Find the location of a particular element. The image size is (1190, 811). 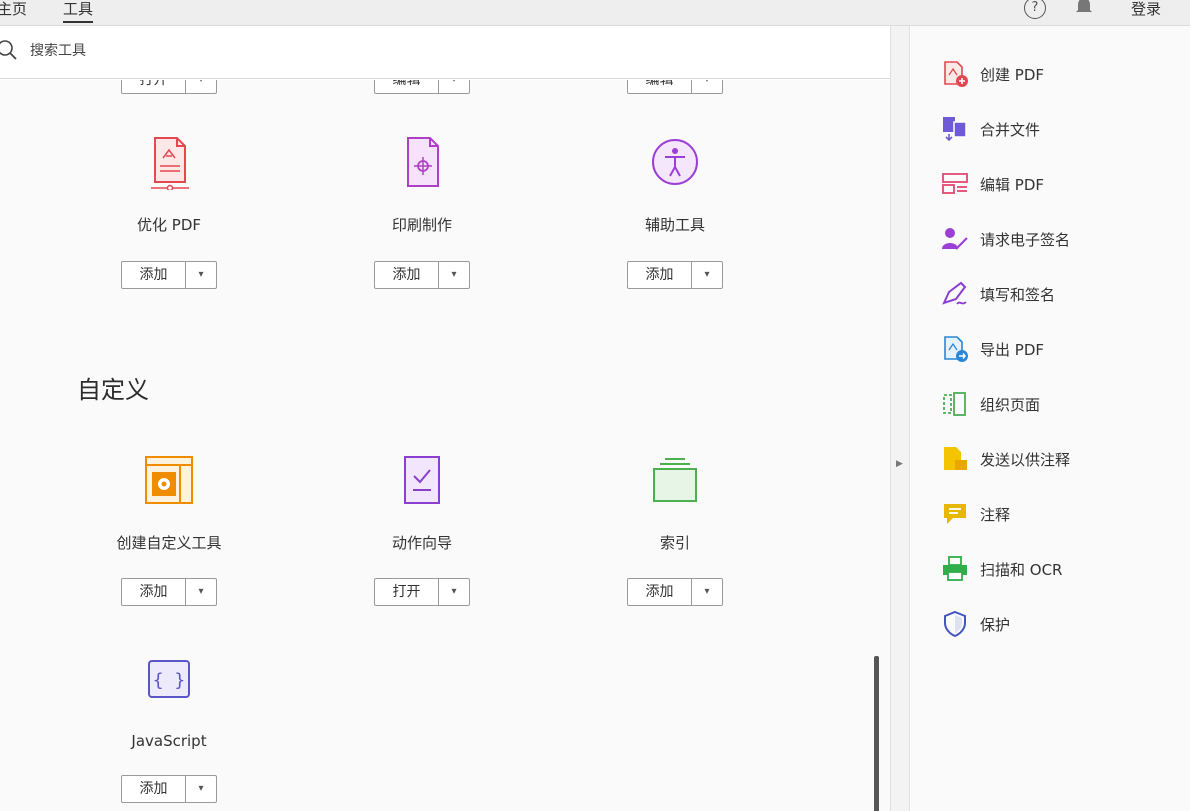

search-bar is located at coordinates (445, 52).